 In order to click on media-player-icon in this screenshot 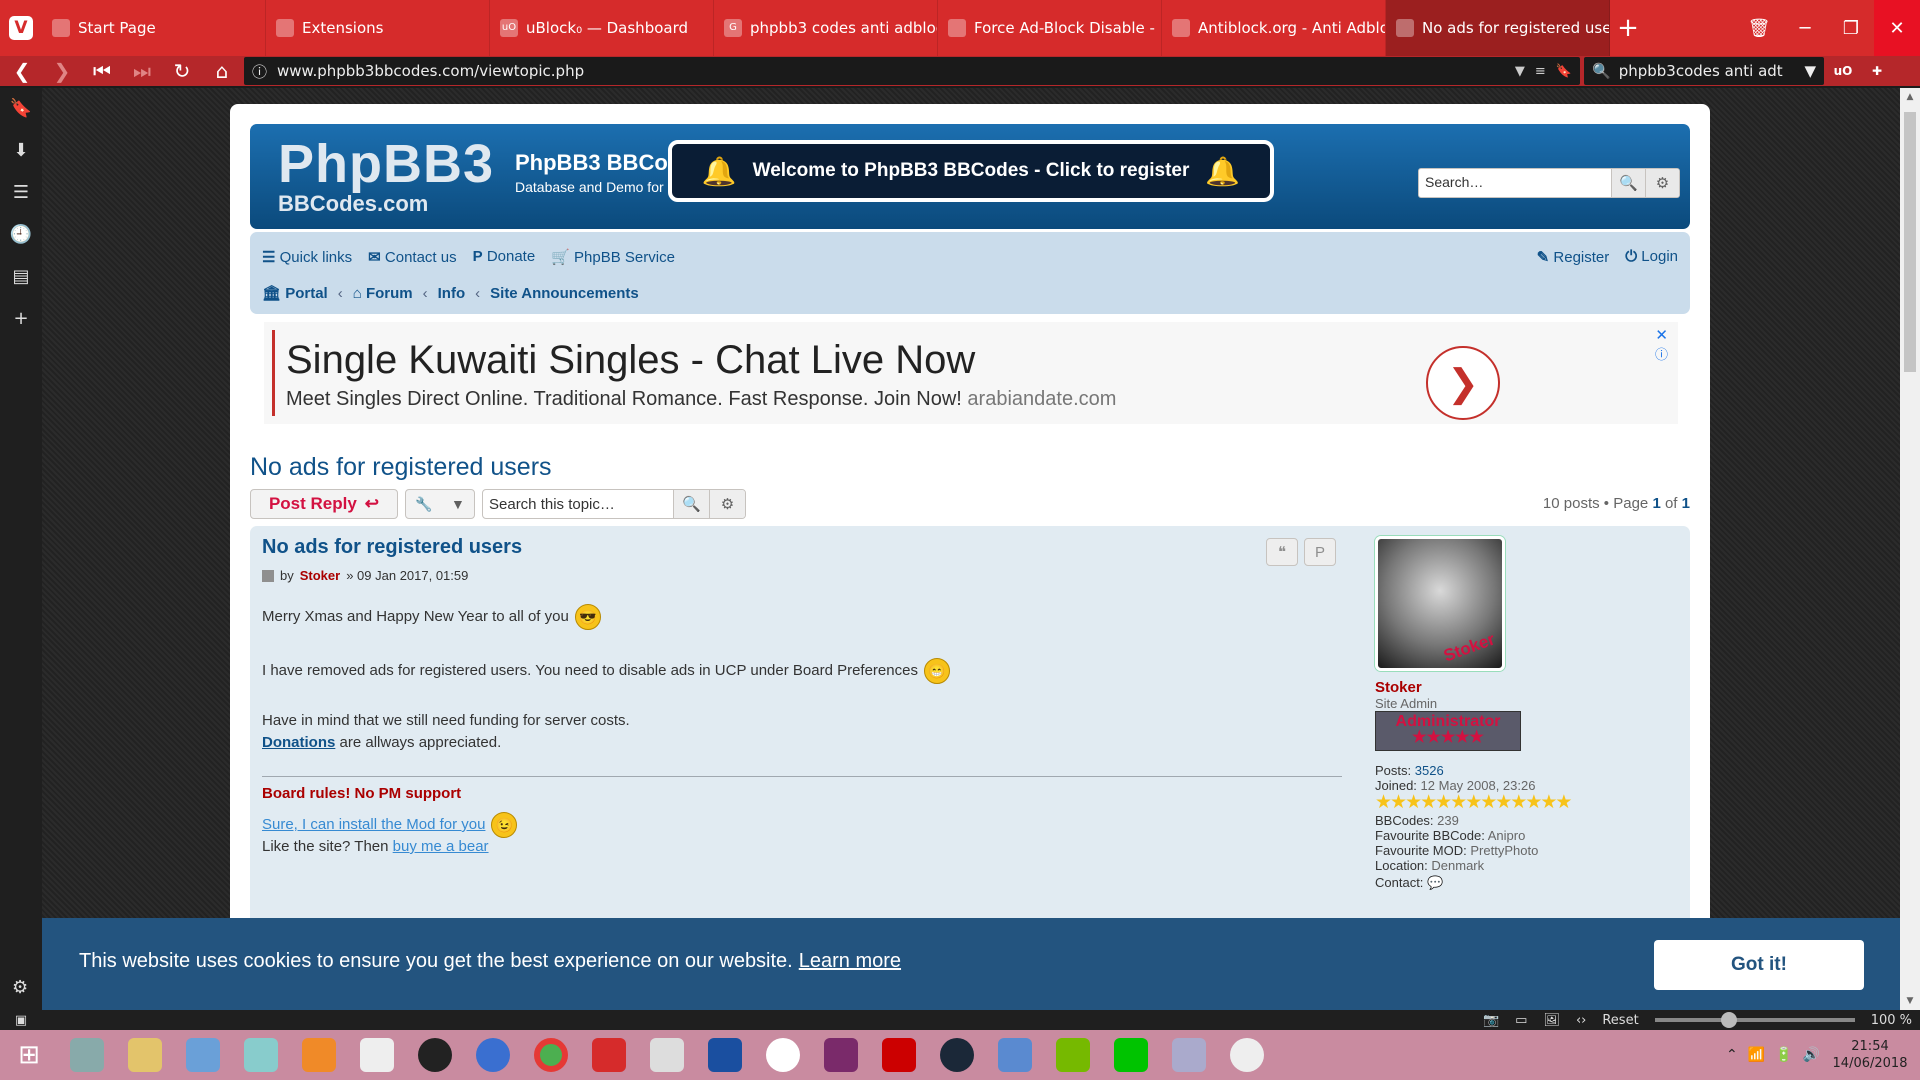, I will do `click(319, 1055)`.